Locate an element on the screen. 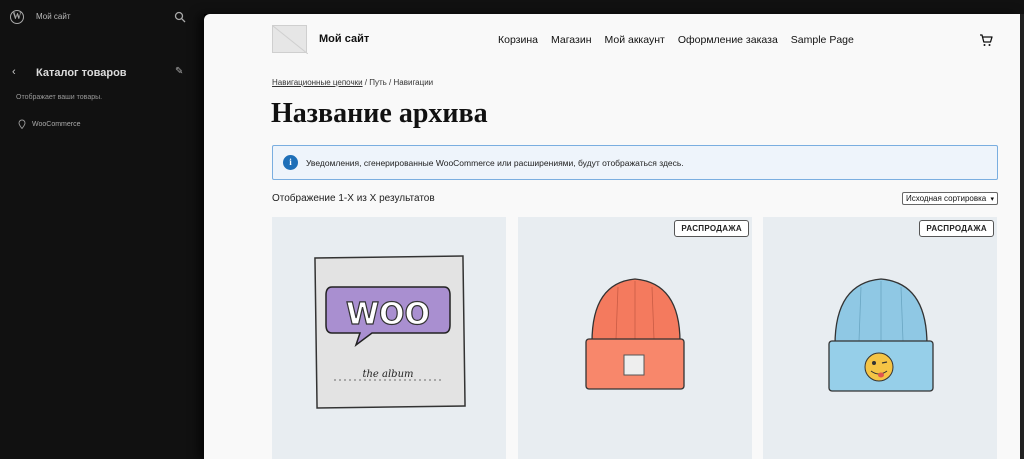  album-caption-text: the album is located at coordinates (387, 374).